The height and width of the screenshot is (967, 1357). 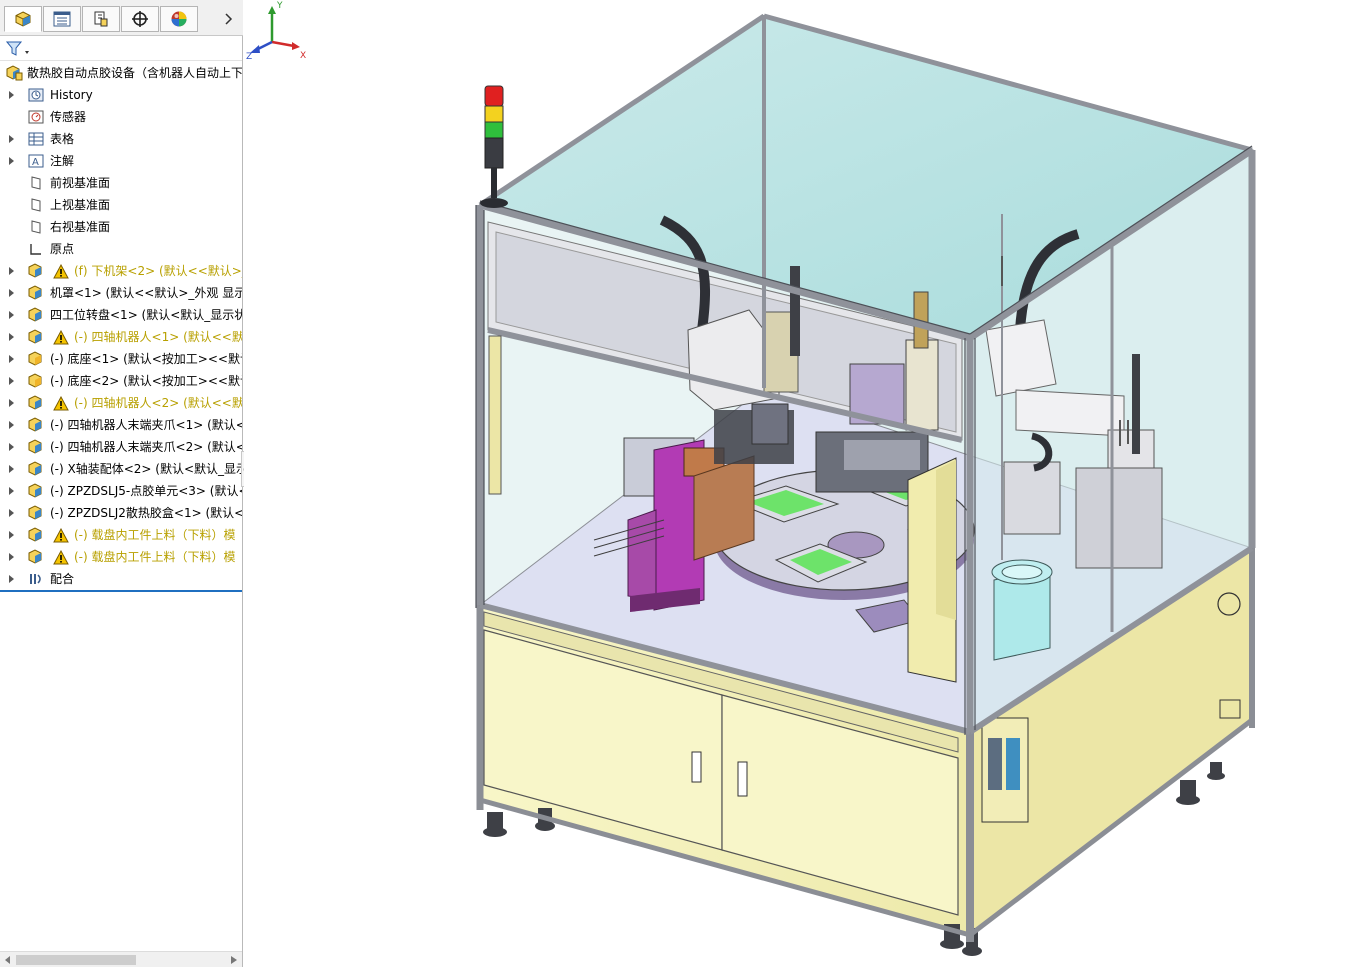 I want to click on triad-y-label: Y, so click(x=279, y=6).